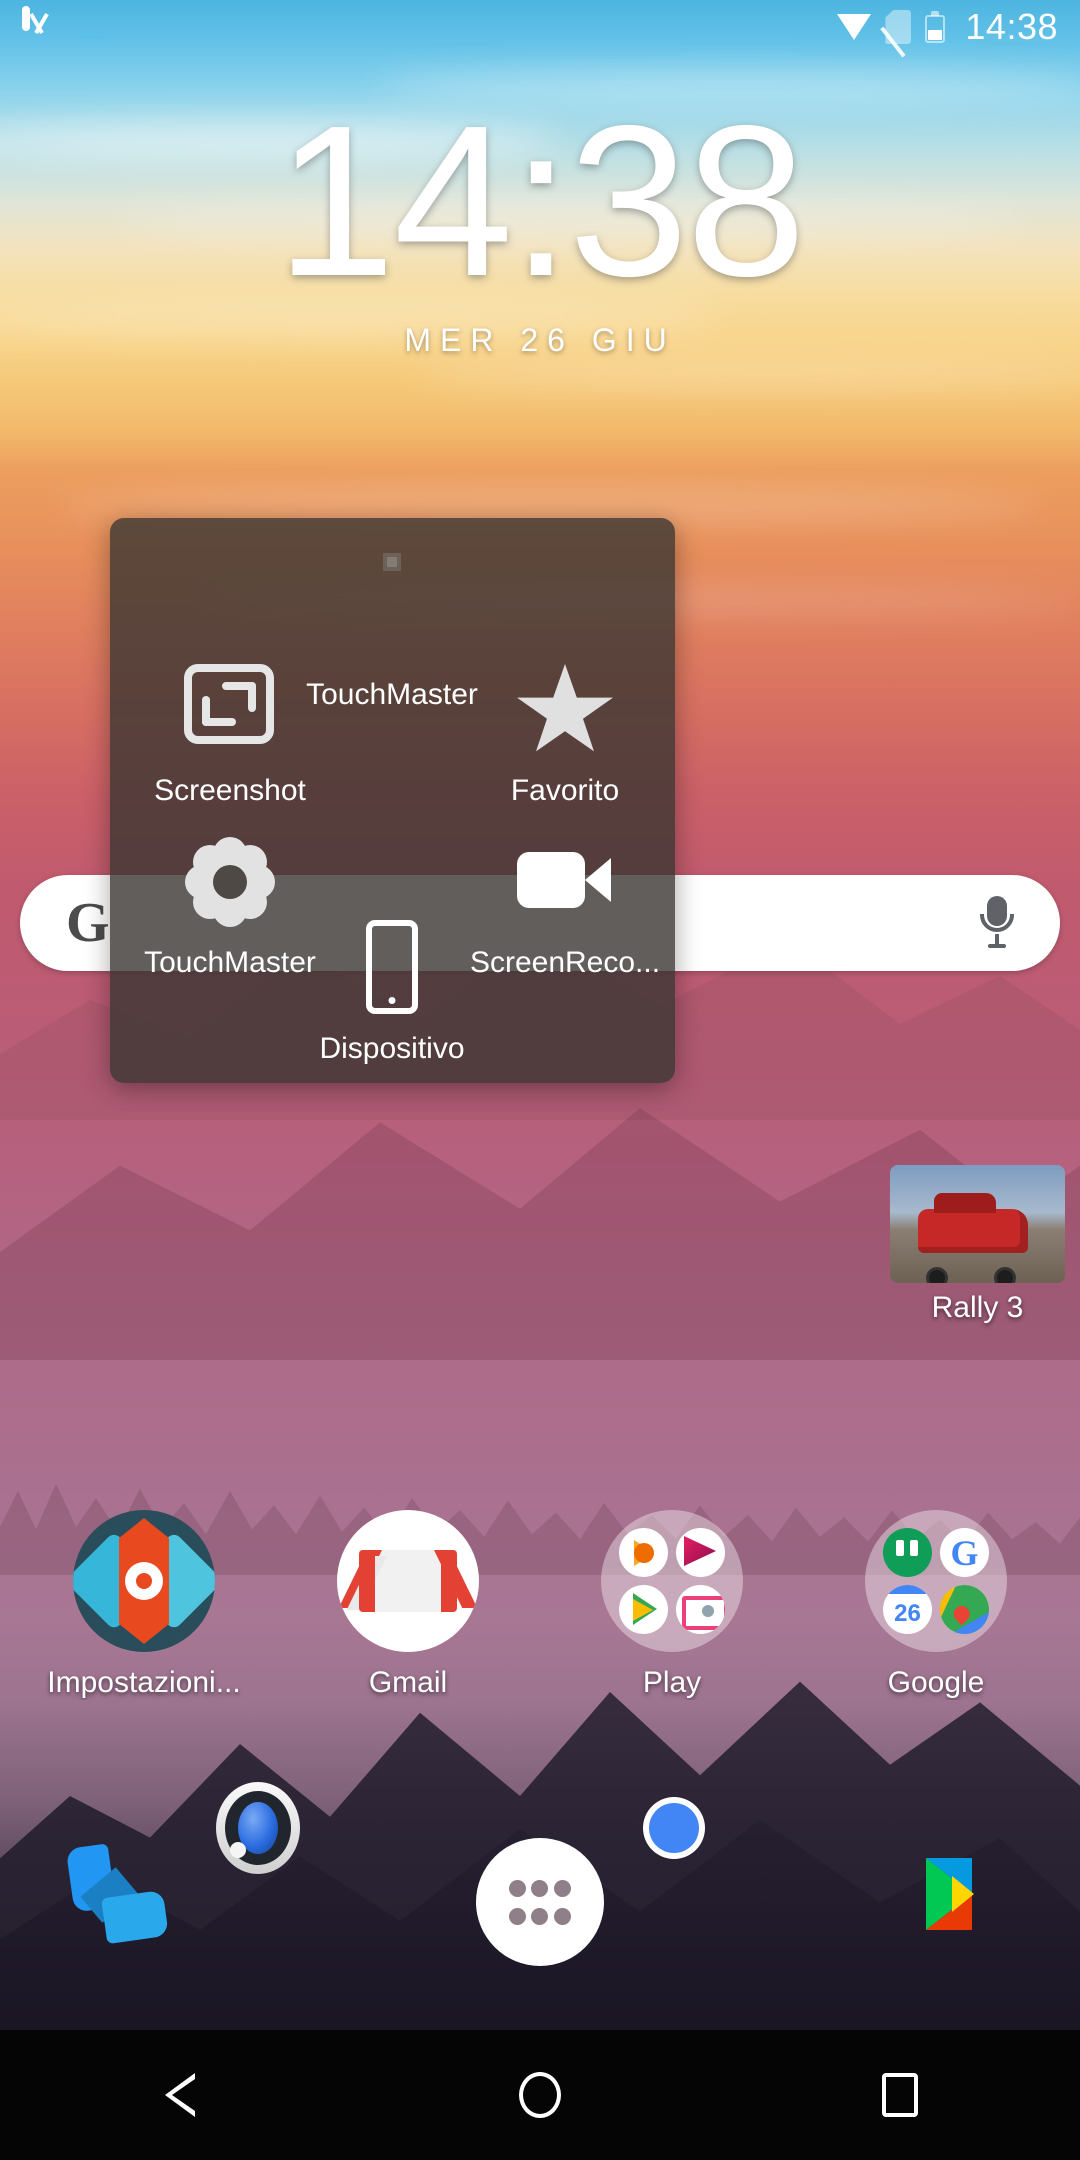 The width and height of the screenshot is (1080, 2160). I want to click on no-sim-icon, so click(896, 34).